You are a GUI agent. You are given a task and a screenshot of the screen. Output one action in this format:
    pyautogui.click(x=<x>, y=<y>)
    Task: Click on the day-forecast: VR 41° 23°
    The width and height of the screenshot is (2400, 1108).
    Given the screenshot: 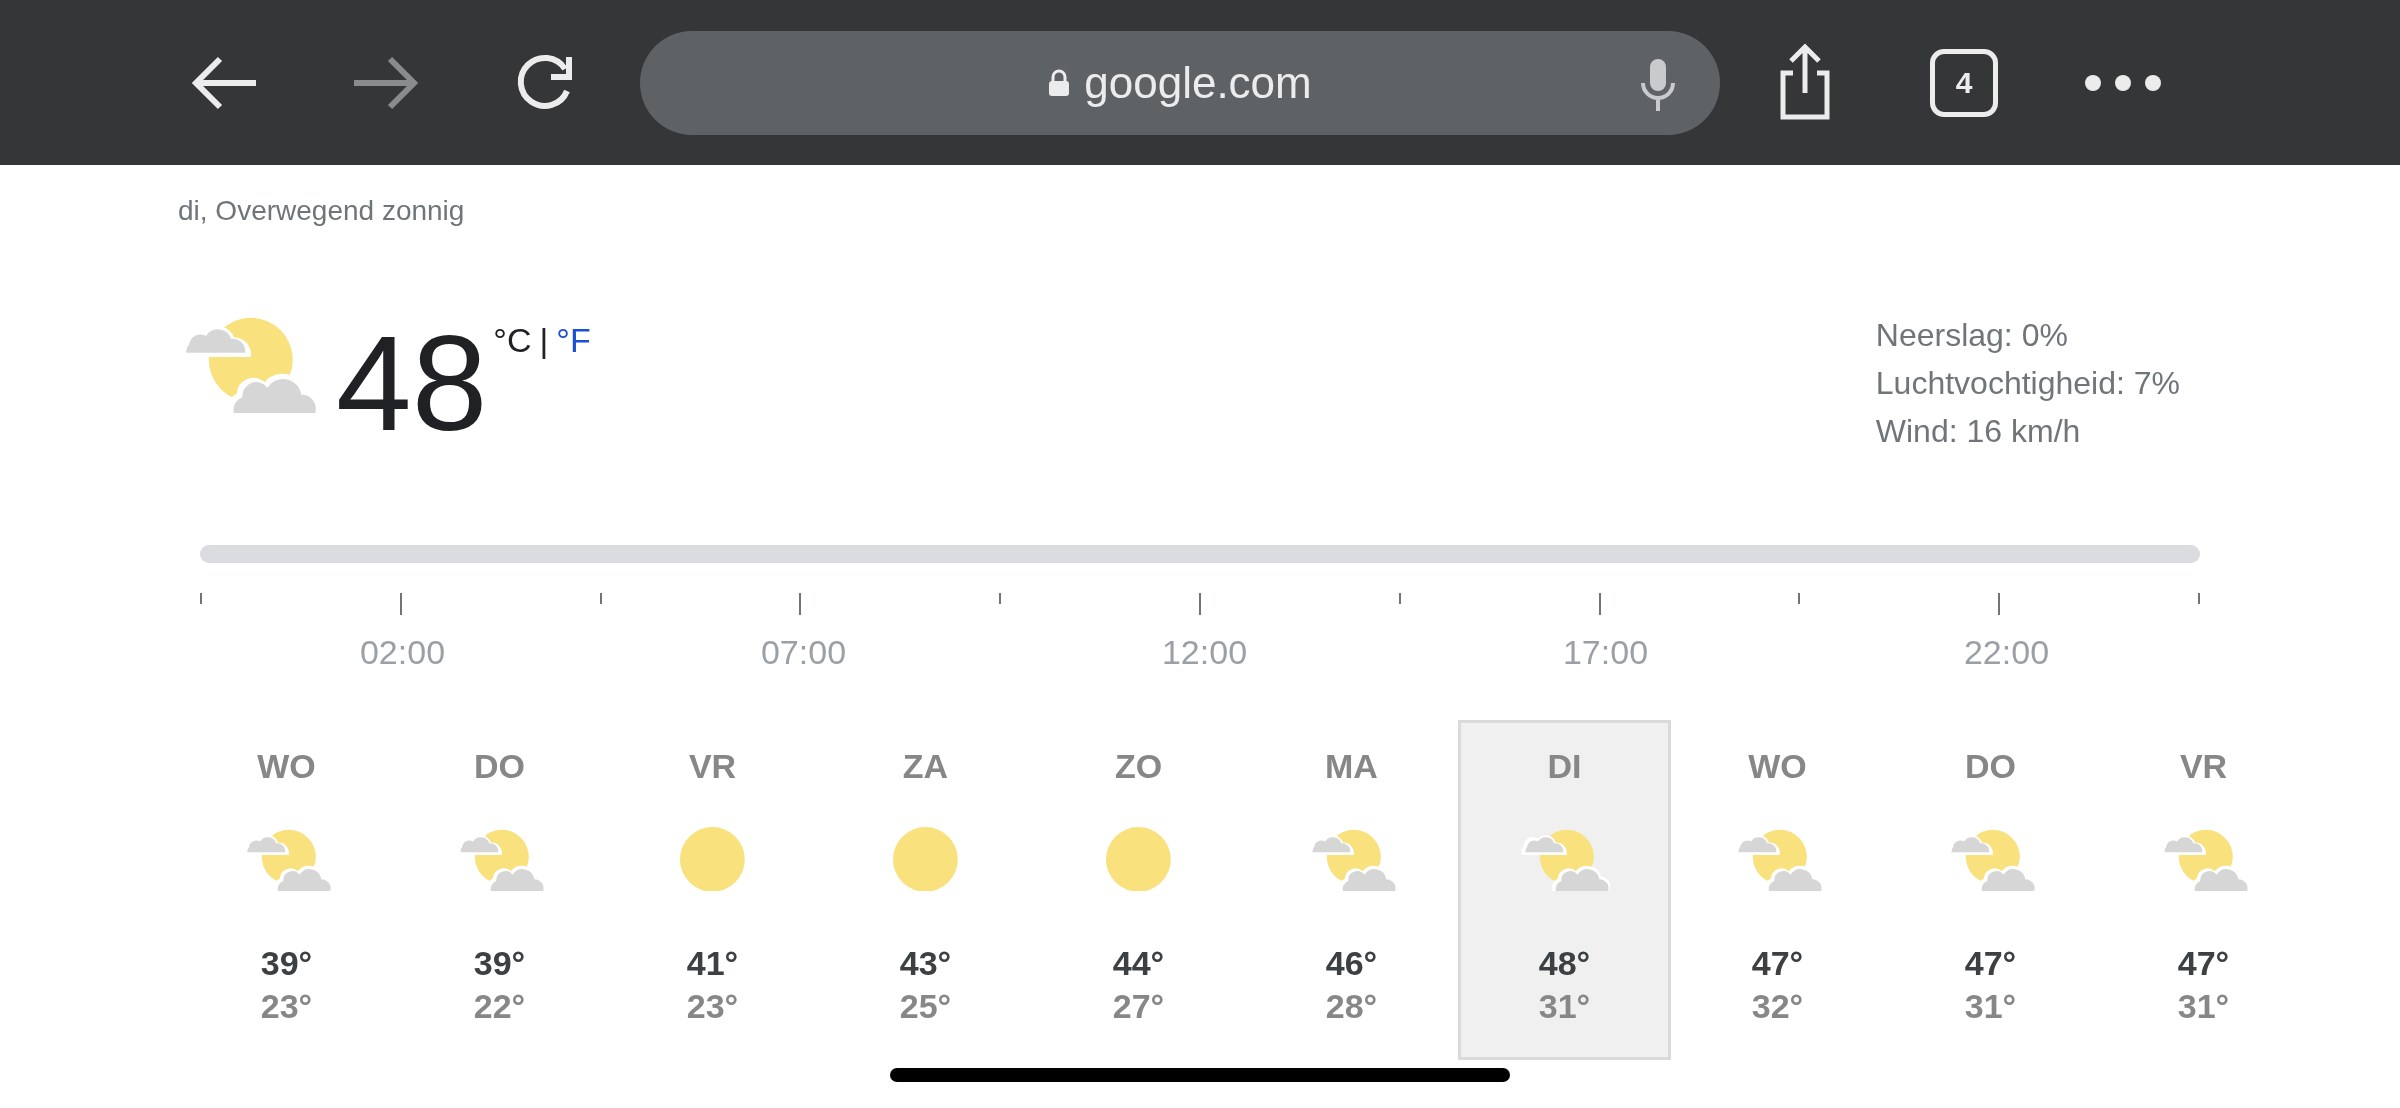 What is the action you would take?
    pyautogui.click(x=712, y=890)
    